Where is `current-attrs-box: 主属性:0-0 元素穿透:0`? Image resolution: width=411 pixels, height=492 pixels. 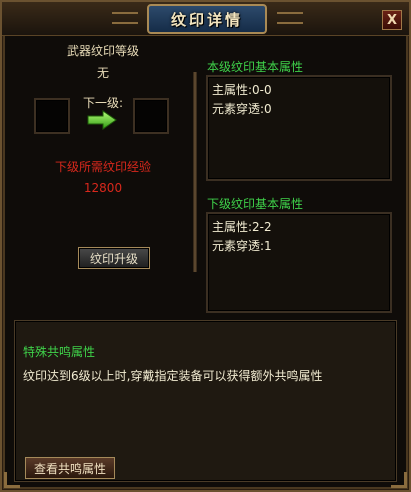
current-attrs-box: 主属性:0-0 元素穿透:0 is located at coordinates (299, 128).